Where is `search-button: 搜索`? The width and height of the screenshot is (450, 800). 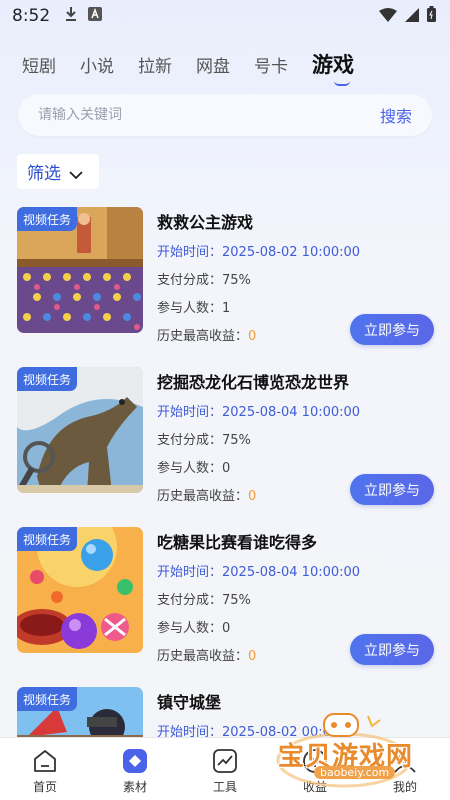 search-button: 搜索 is located at coordinates (396, 115).